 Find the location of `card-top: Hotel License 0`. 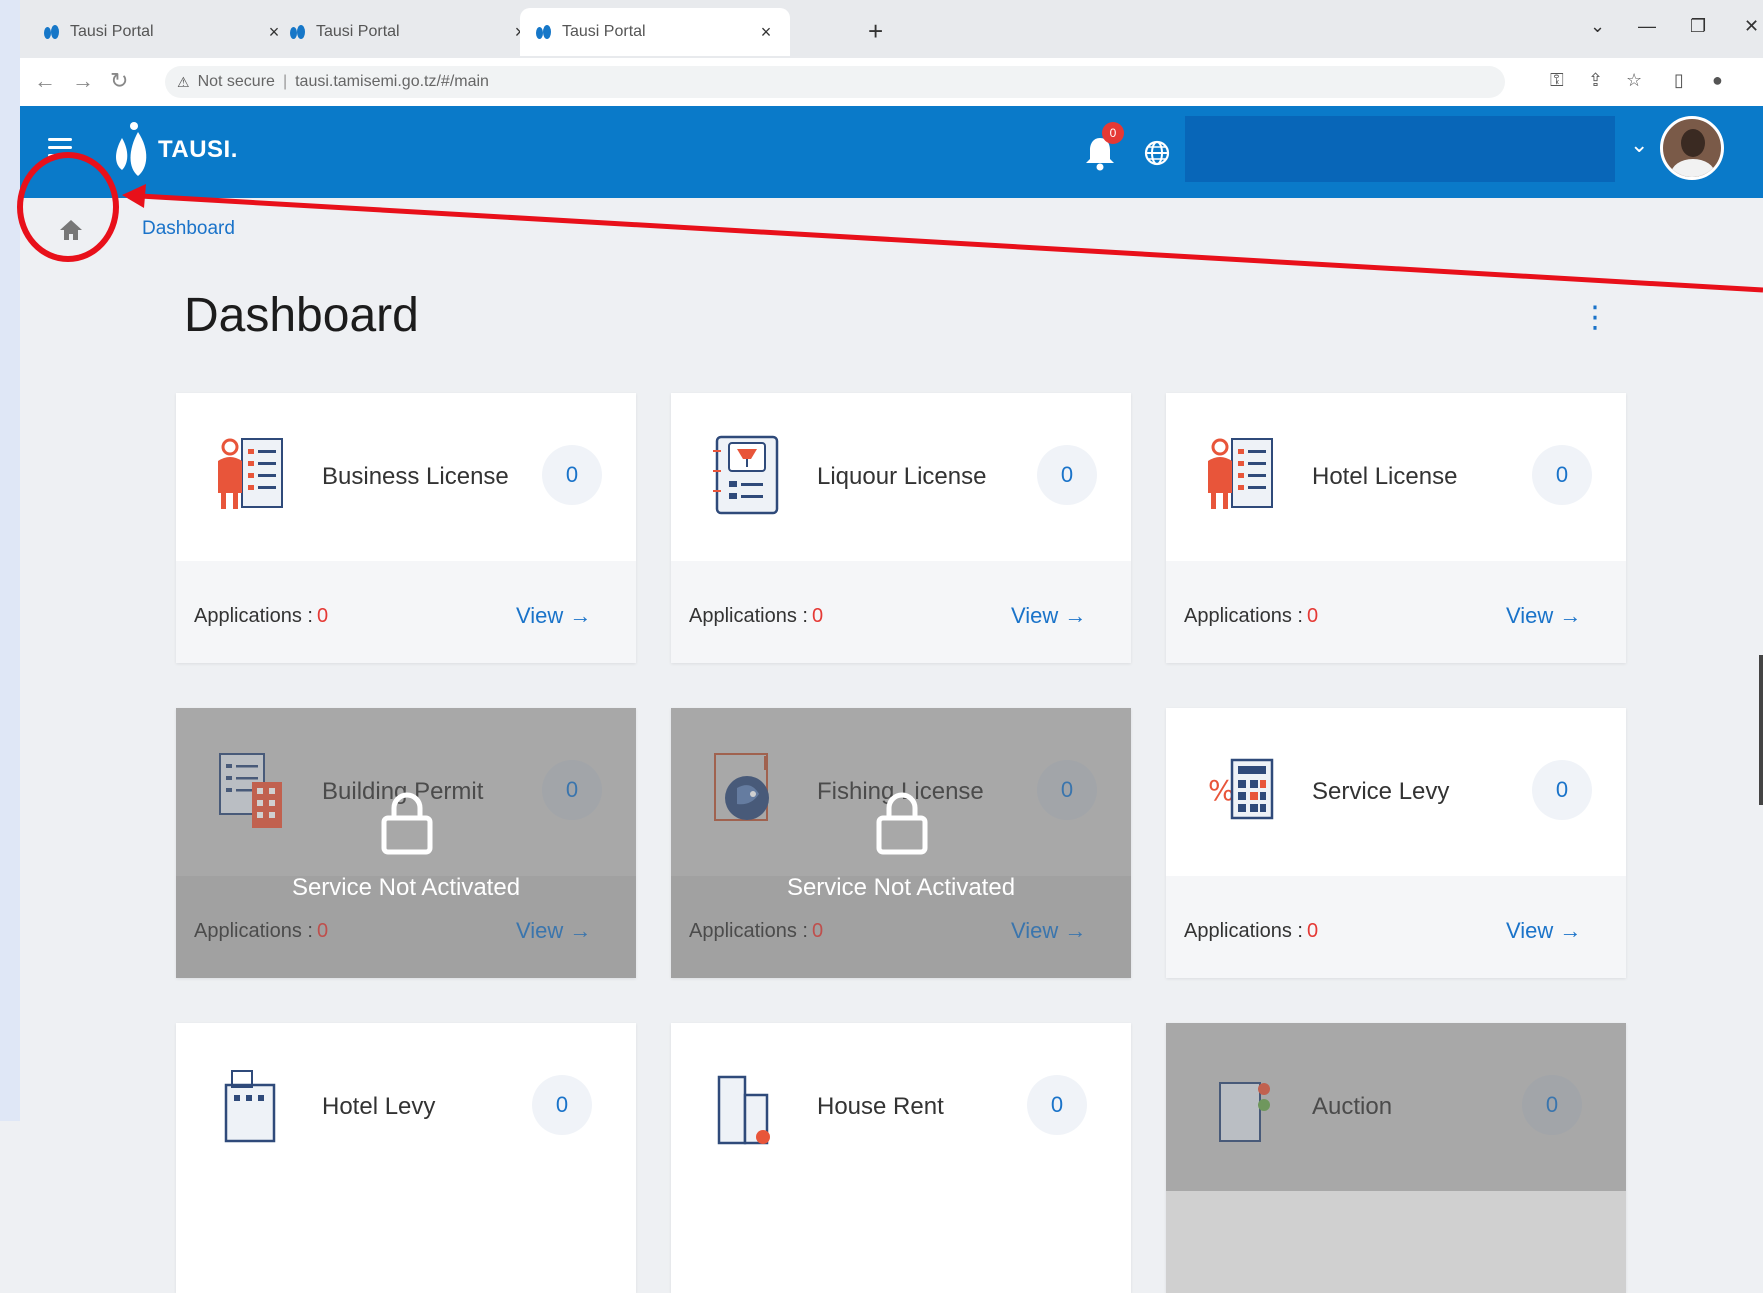

card-top: Hotel License 0 is located at coordinates (1396, 477).